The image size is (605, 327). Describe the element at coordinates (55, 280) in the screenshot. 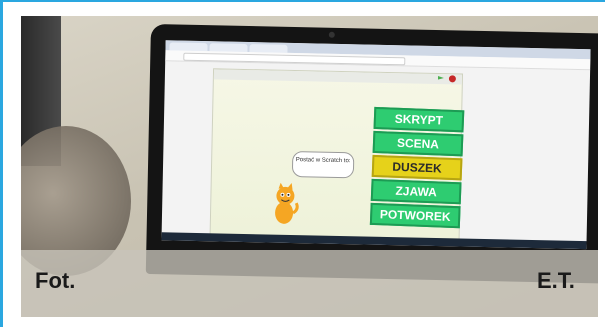

I see `photo-credit-prefix: Fot.` at that location.